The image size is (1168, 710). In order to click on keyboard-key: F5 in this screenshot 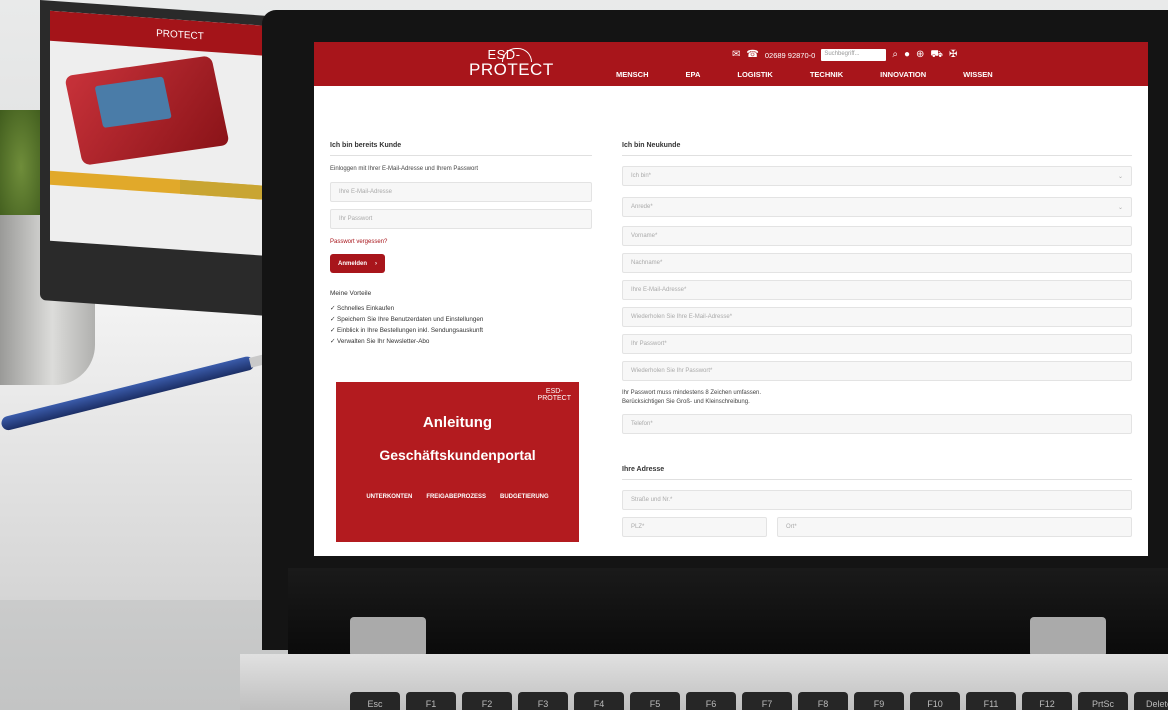, I will do `click(655, 701)`.